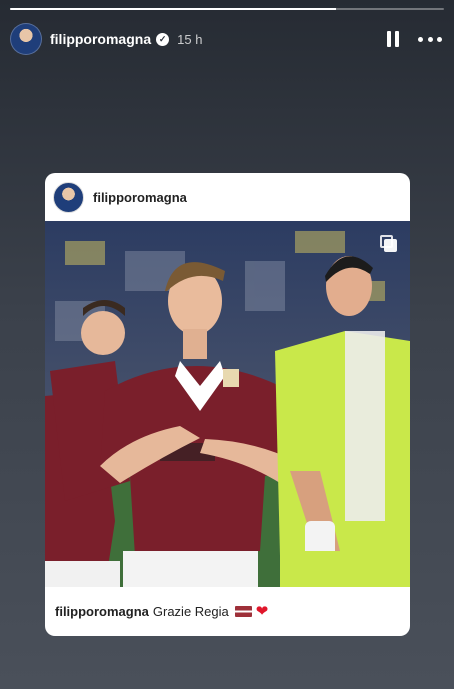 The width and height of the screenshot is (454, 689). Describe the element at coordinates (190, 39) in the screenshot. I see `story-timestamp: 15 h` at that location.